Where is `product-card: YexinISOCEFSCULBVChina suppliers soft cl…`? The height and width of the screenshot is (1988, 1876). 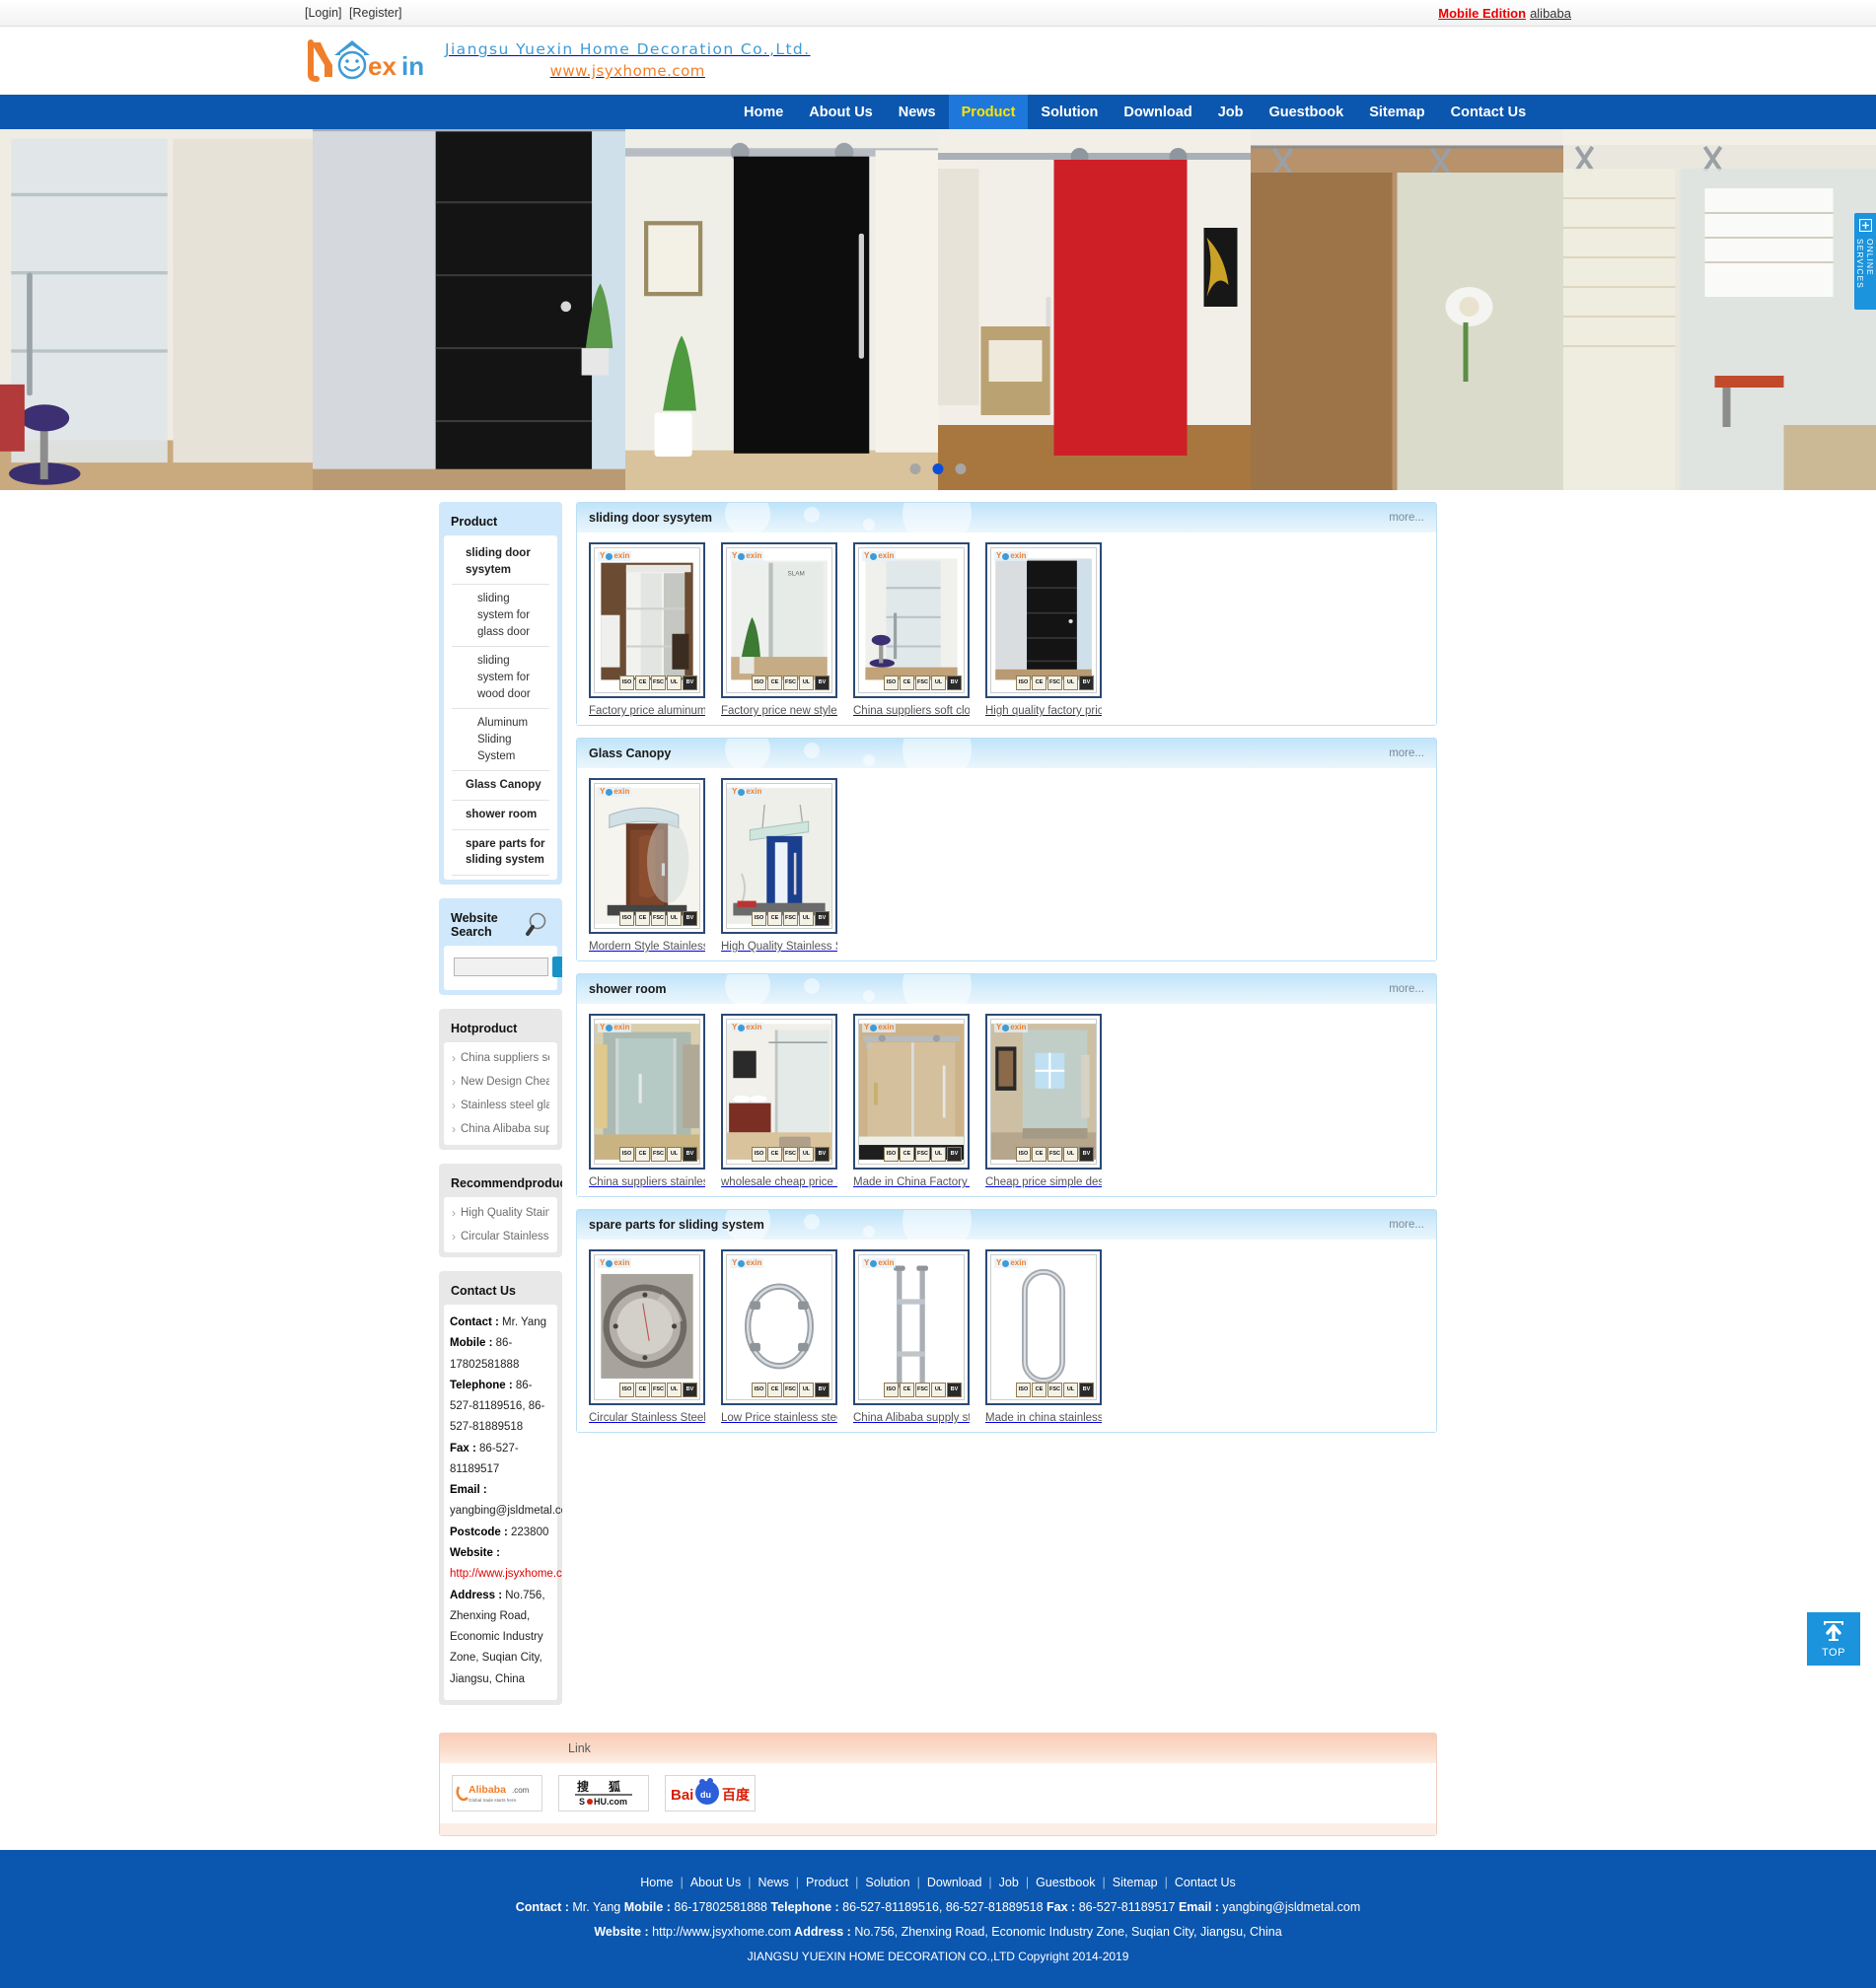
product-card: YexinISOCEFSCULBVChina suppliers soft cl… is located at coordinates (911, 630).